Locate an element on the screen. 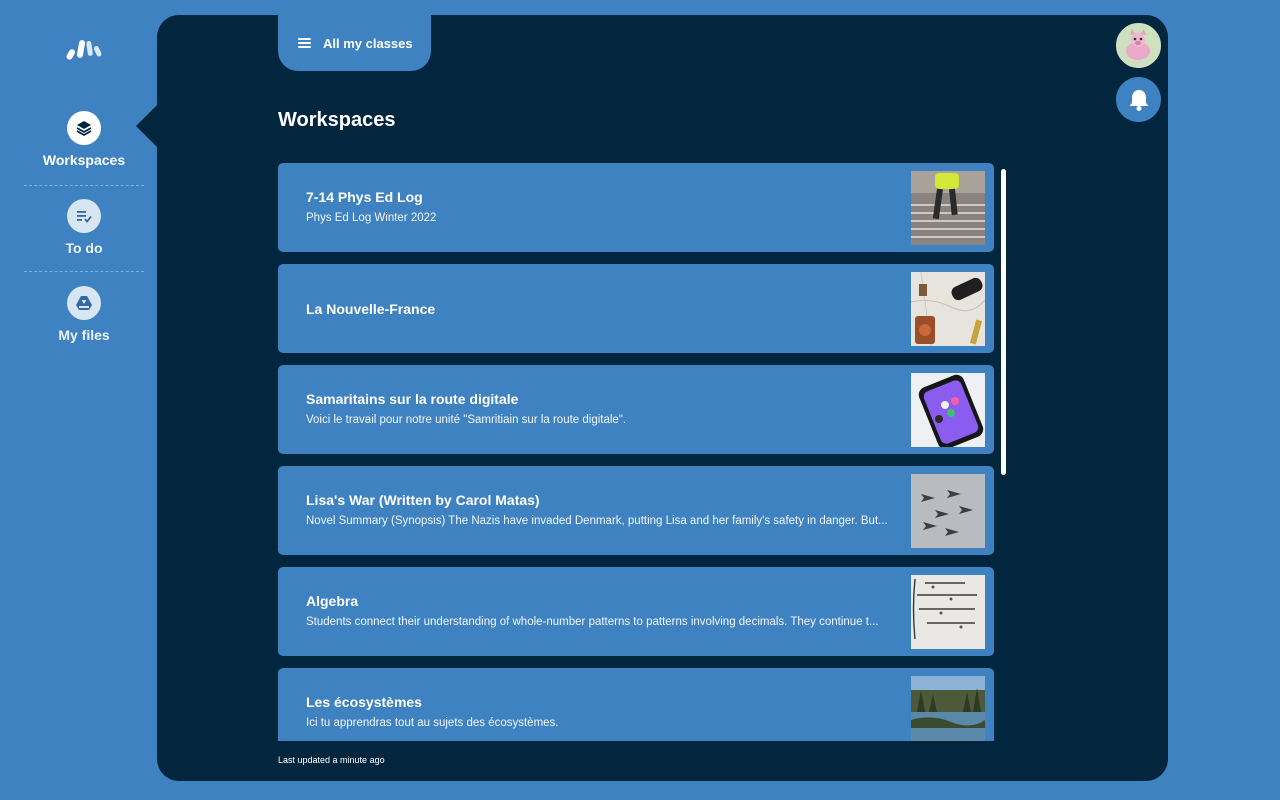 Image resolution: width=1280 pixels, height=800 pixels. last-updated-text: Last updated a minute ago is located at coordinates (331, 760).